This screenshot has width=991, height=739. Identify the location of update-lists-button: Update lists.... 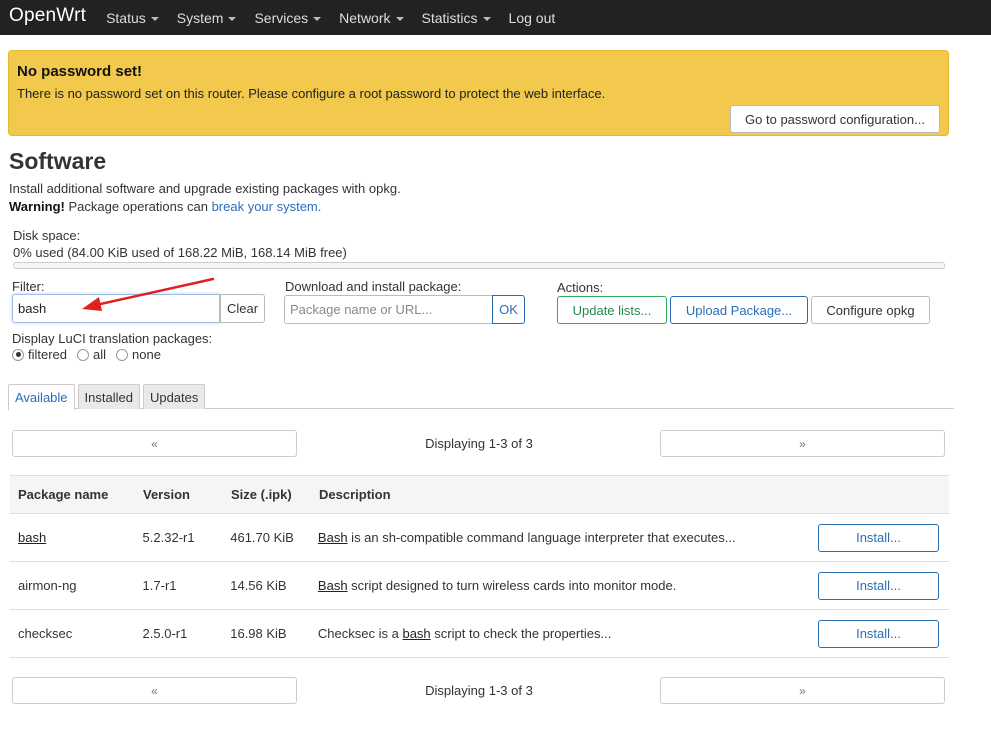
(612, 310).